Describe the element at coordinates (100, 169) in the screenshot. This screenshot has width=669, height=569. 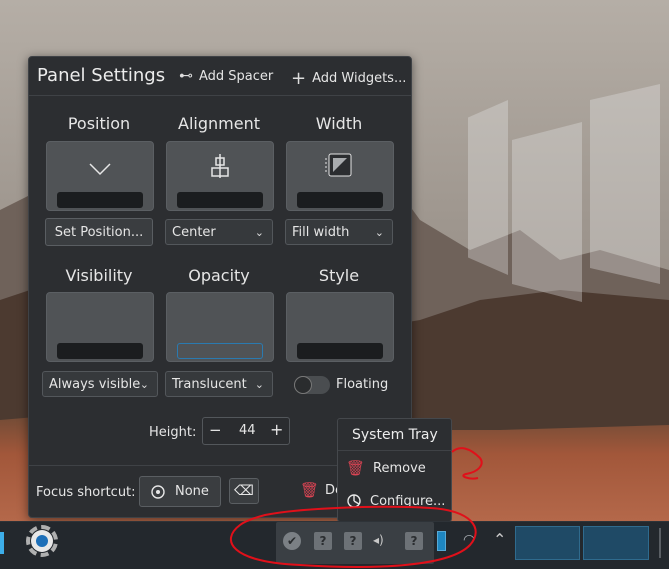
I see `chevron-down-icon` at that location.